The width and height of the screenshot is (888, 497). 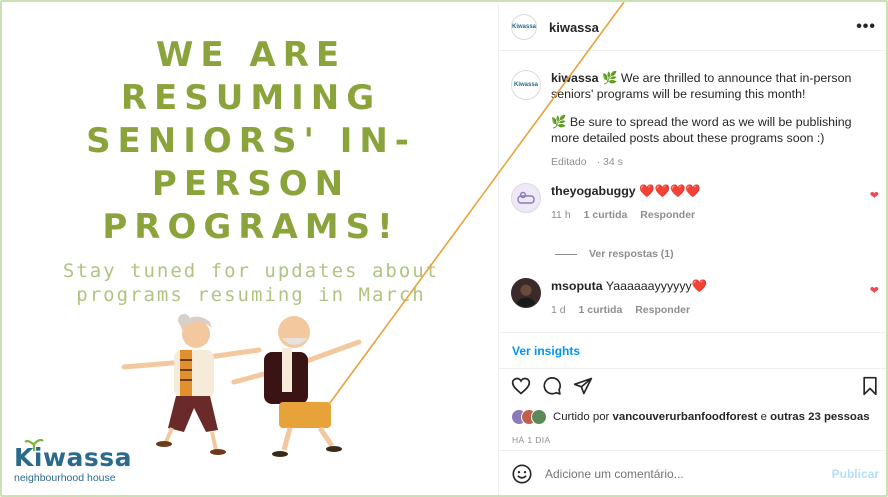 I want to click on other-likers-link: outras 23 pessoas, so click(x=819, y=417).